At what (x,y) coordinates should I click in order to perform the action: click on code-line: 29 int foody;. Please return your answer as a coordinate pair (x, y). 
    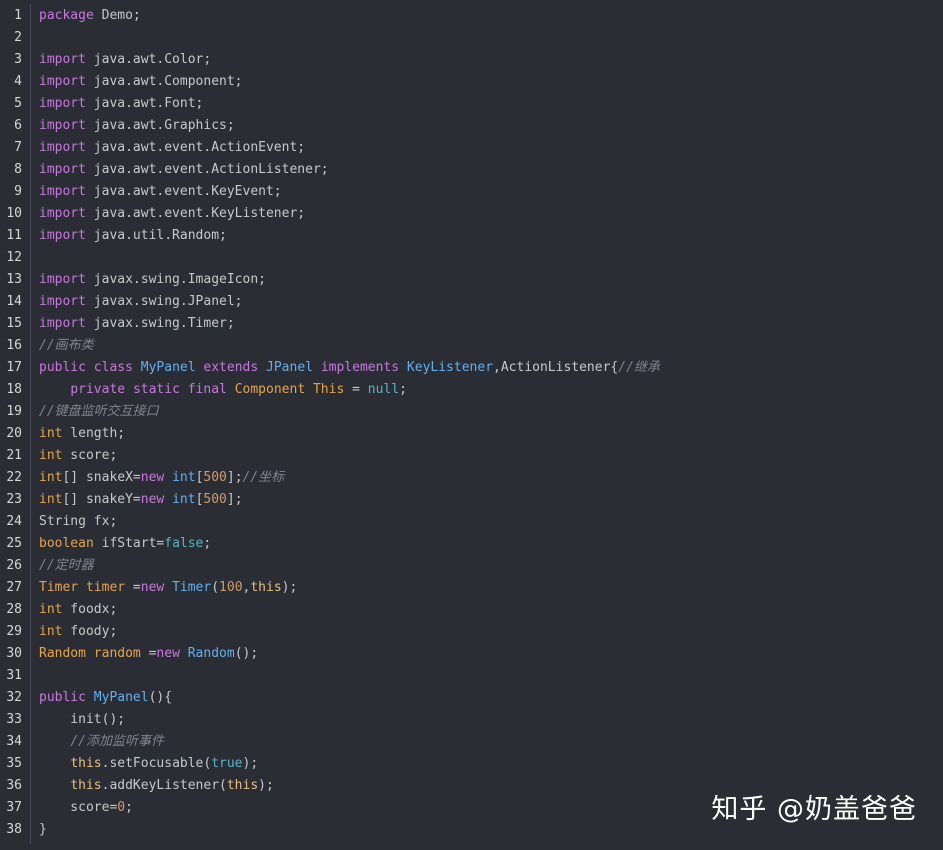
    Looking at the image, I should click on (471, 632).